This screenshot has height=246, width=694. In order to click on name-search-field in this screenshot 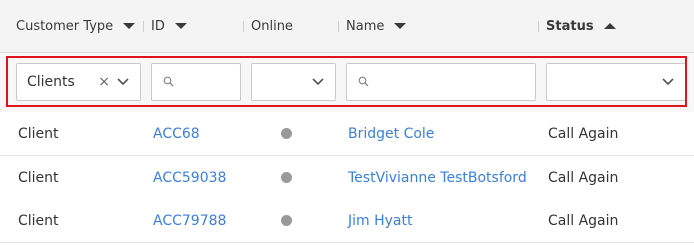, I will do `click(451, 82)`.